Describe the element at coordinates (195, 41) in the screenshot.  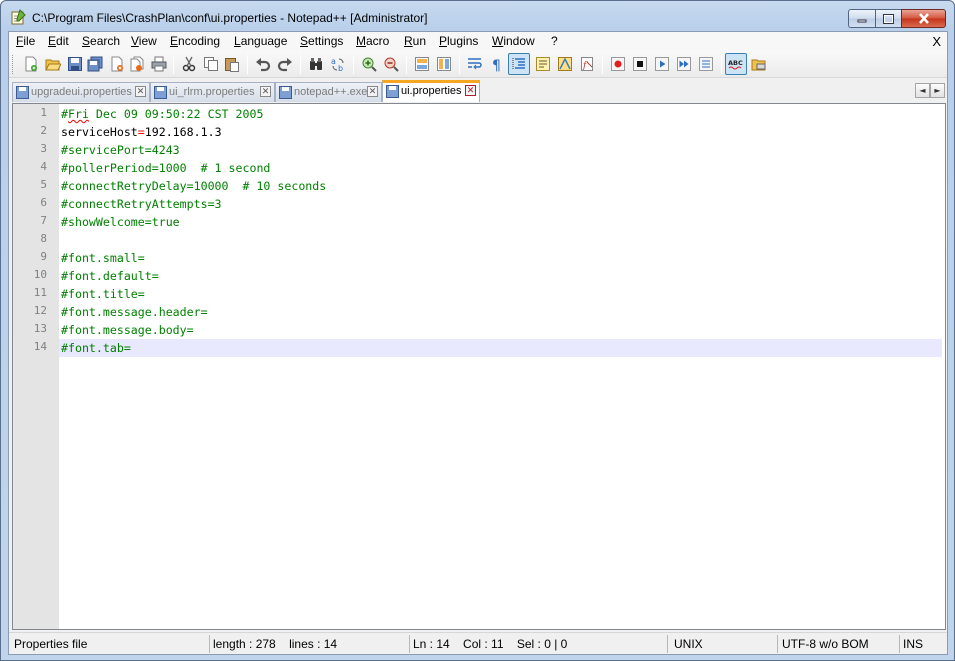
I see `menu-encoding: Encoding` at that location.